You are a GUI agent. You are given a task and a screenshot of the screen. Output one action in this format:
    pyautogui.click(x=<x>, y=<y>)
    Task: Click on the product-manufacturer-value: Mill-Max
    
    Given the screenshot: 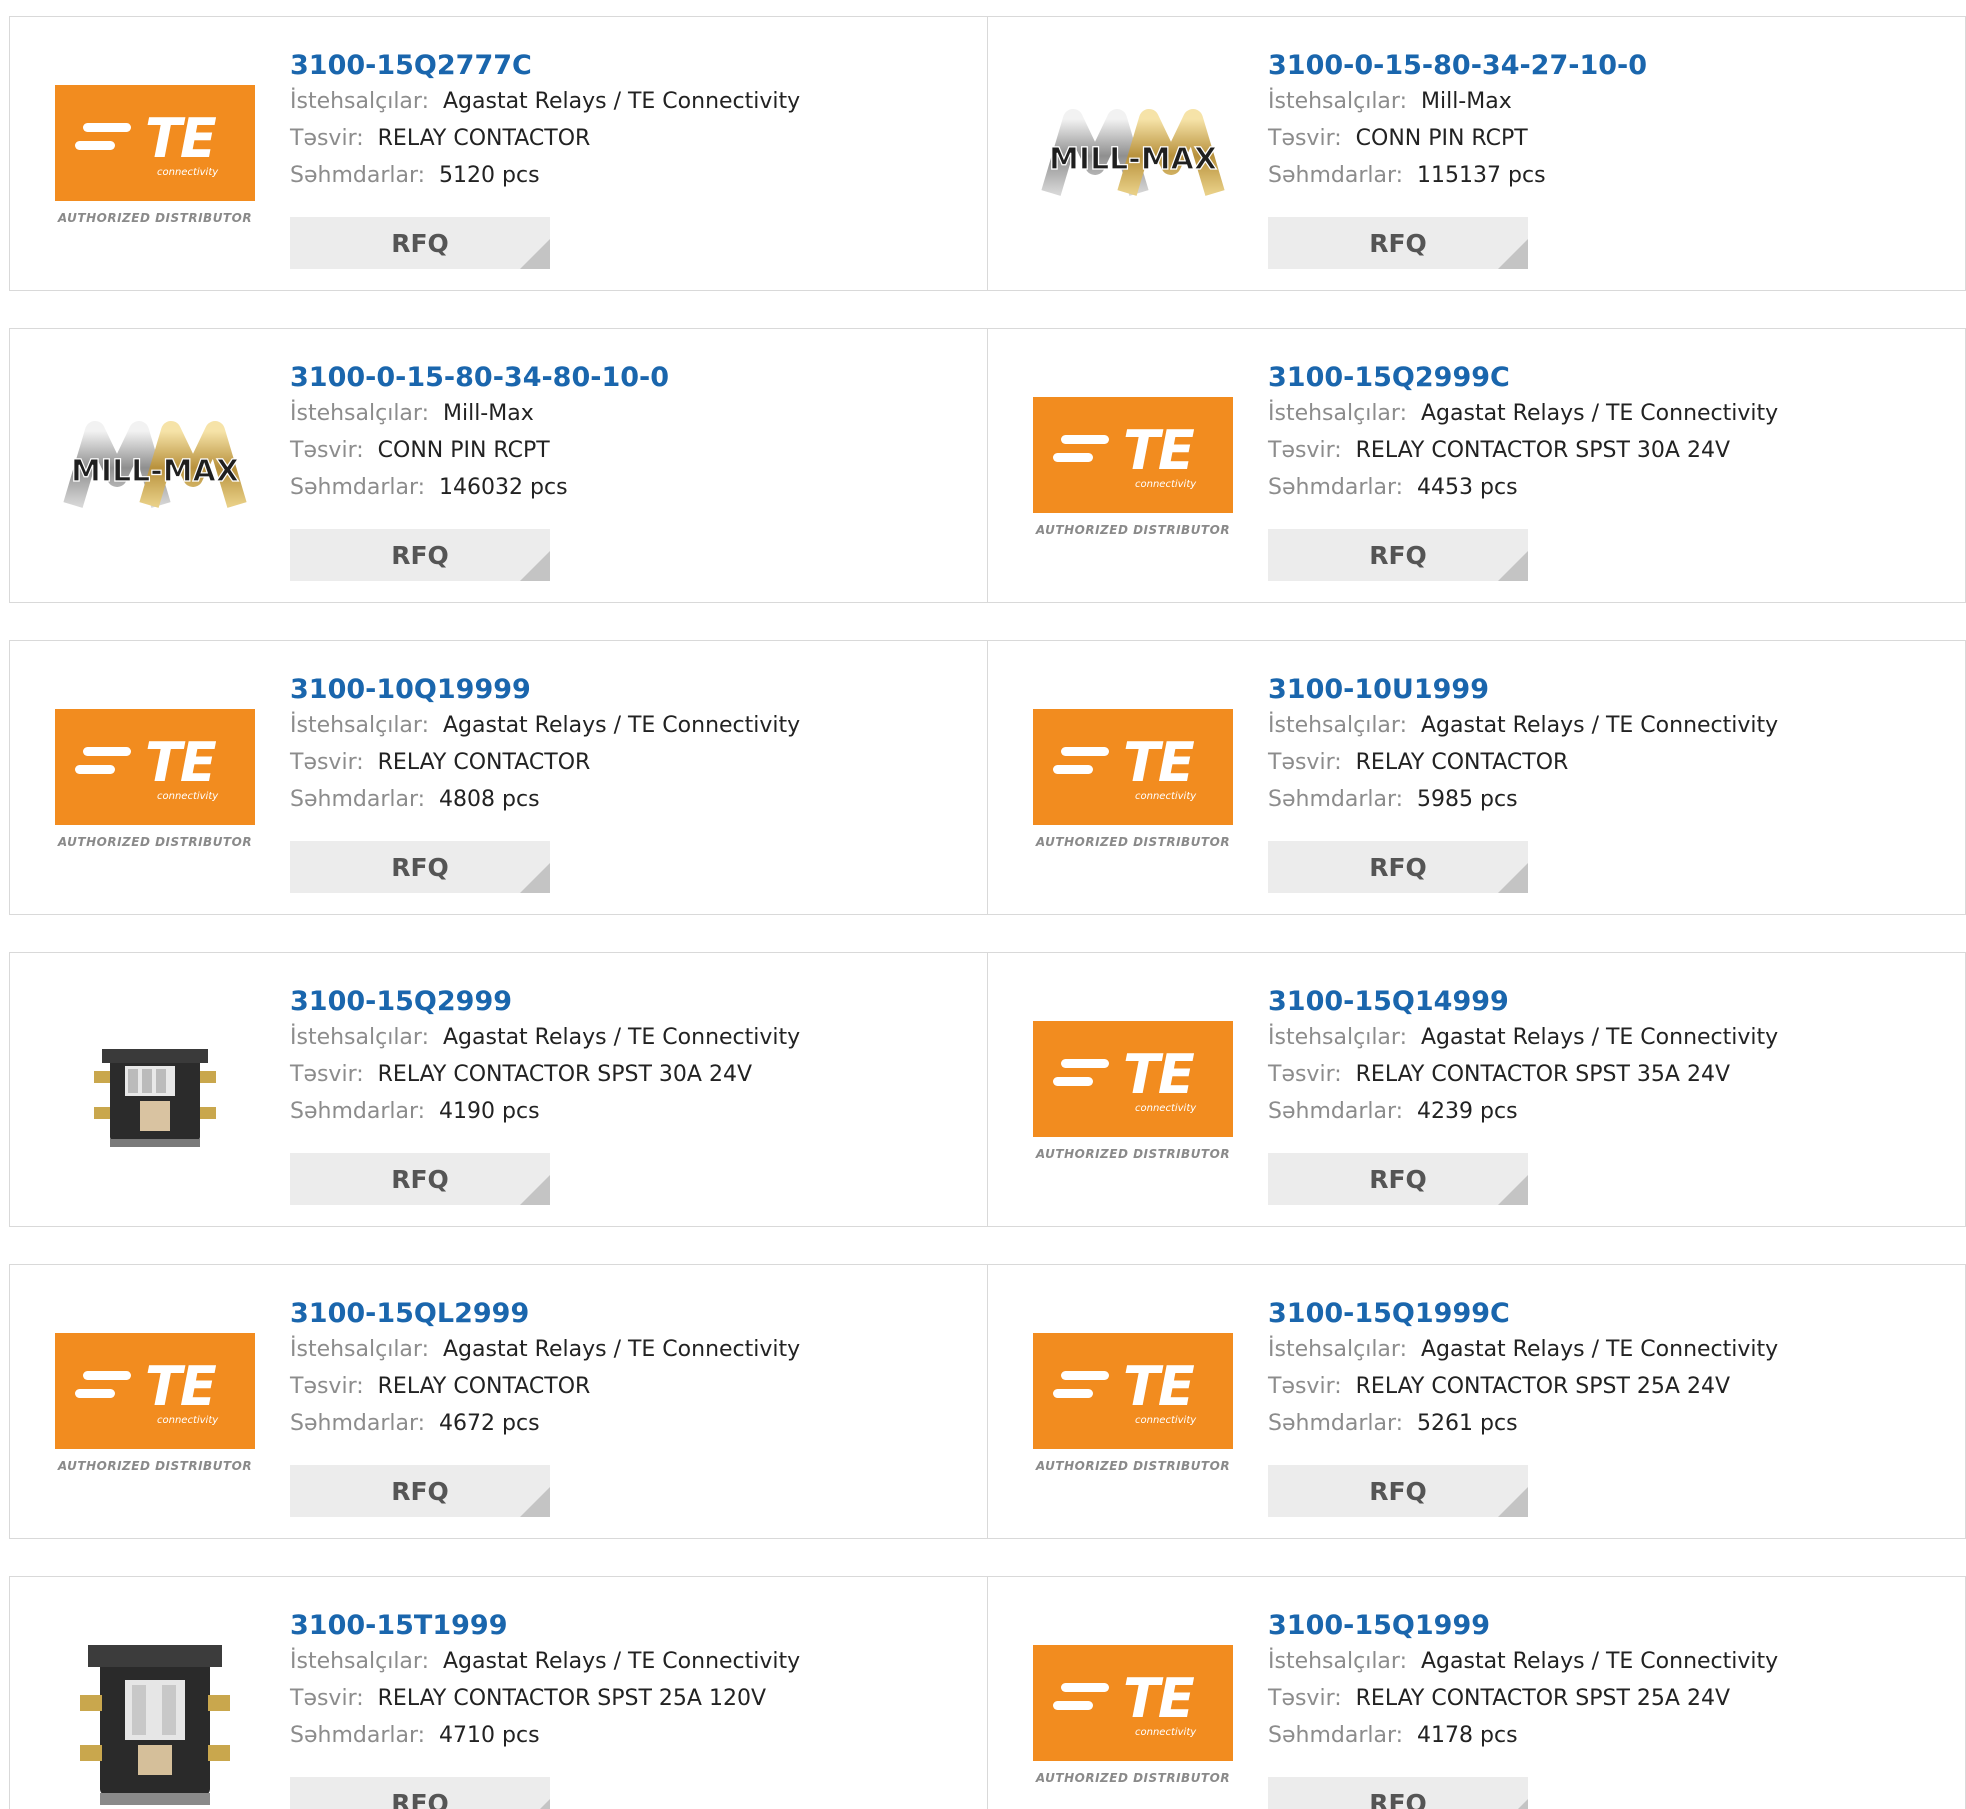 What is the action you would take?
    pyautogui.click(x=488, y=413)
    